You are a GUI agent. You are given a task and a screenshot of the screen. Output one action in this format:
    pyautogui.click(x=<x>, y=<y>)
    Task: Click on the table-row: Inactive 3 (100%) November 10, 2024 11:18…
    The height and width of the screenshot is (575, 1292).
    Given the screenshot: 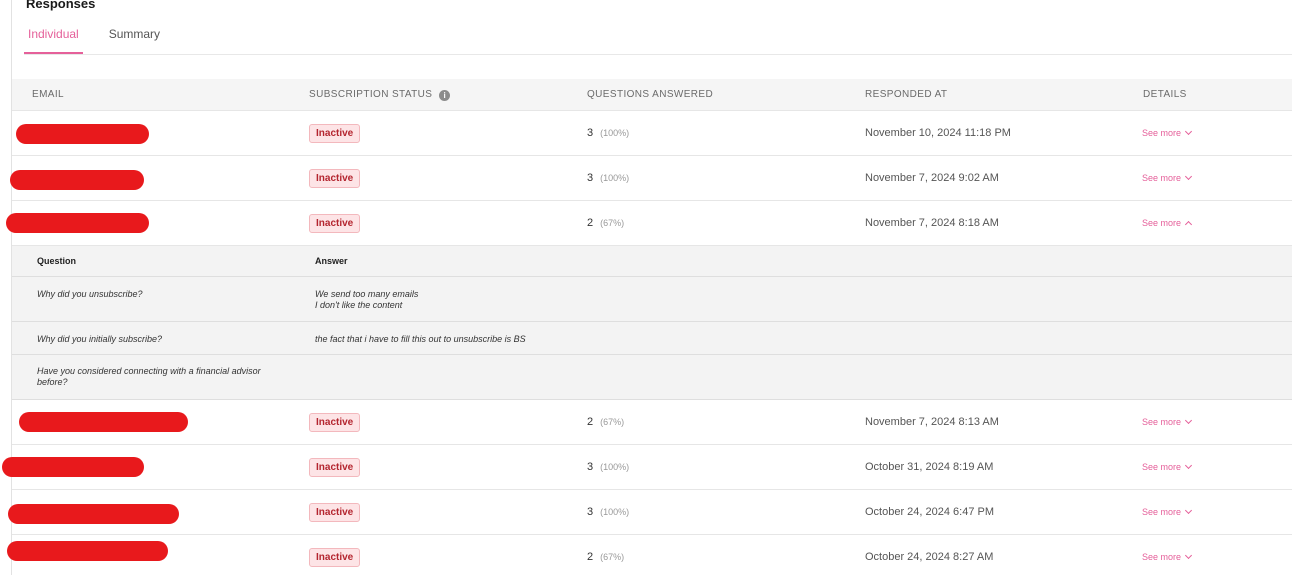 What is the action you would take?
    pyautogui.click(x=652, y=133)
    